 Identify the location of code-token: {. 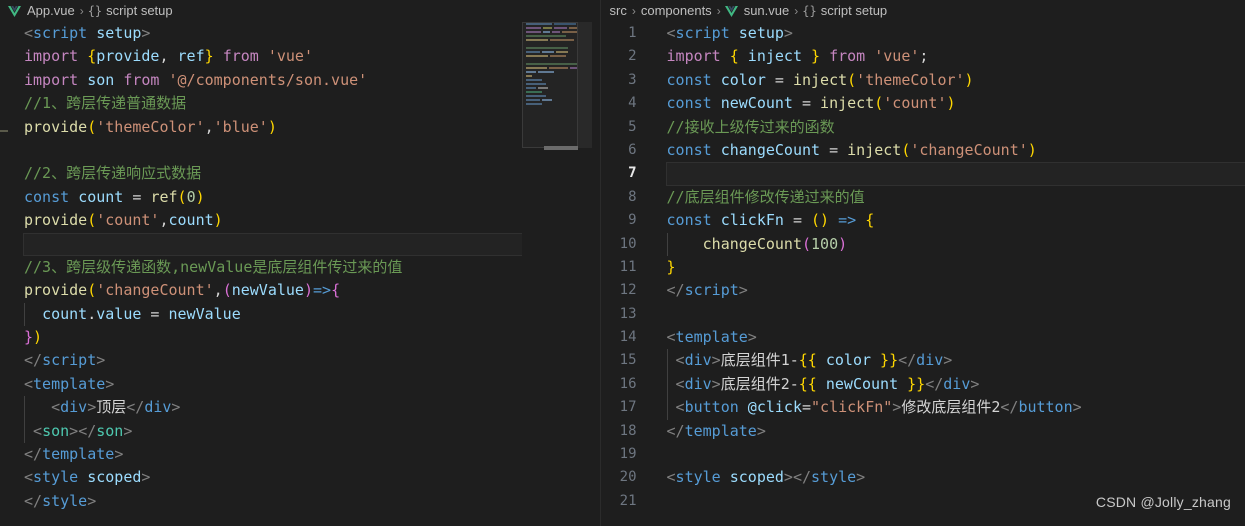
(734, 56).